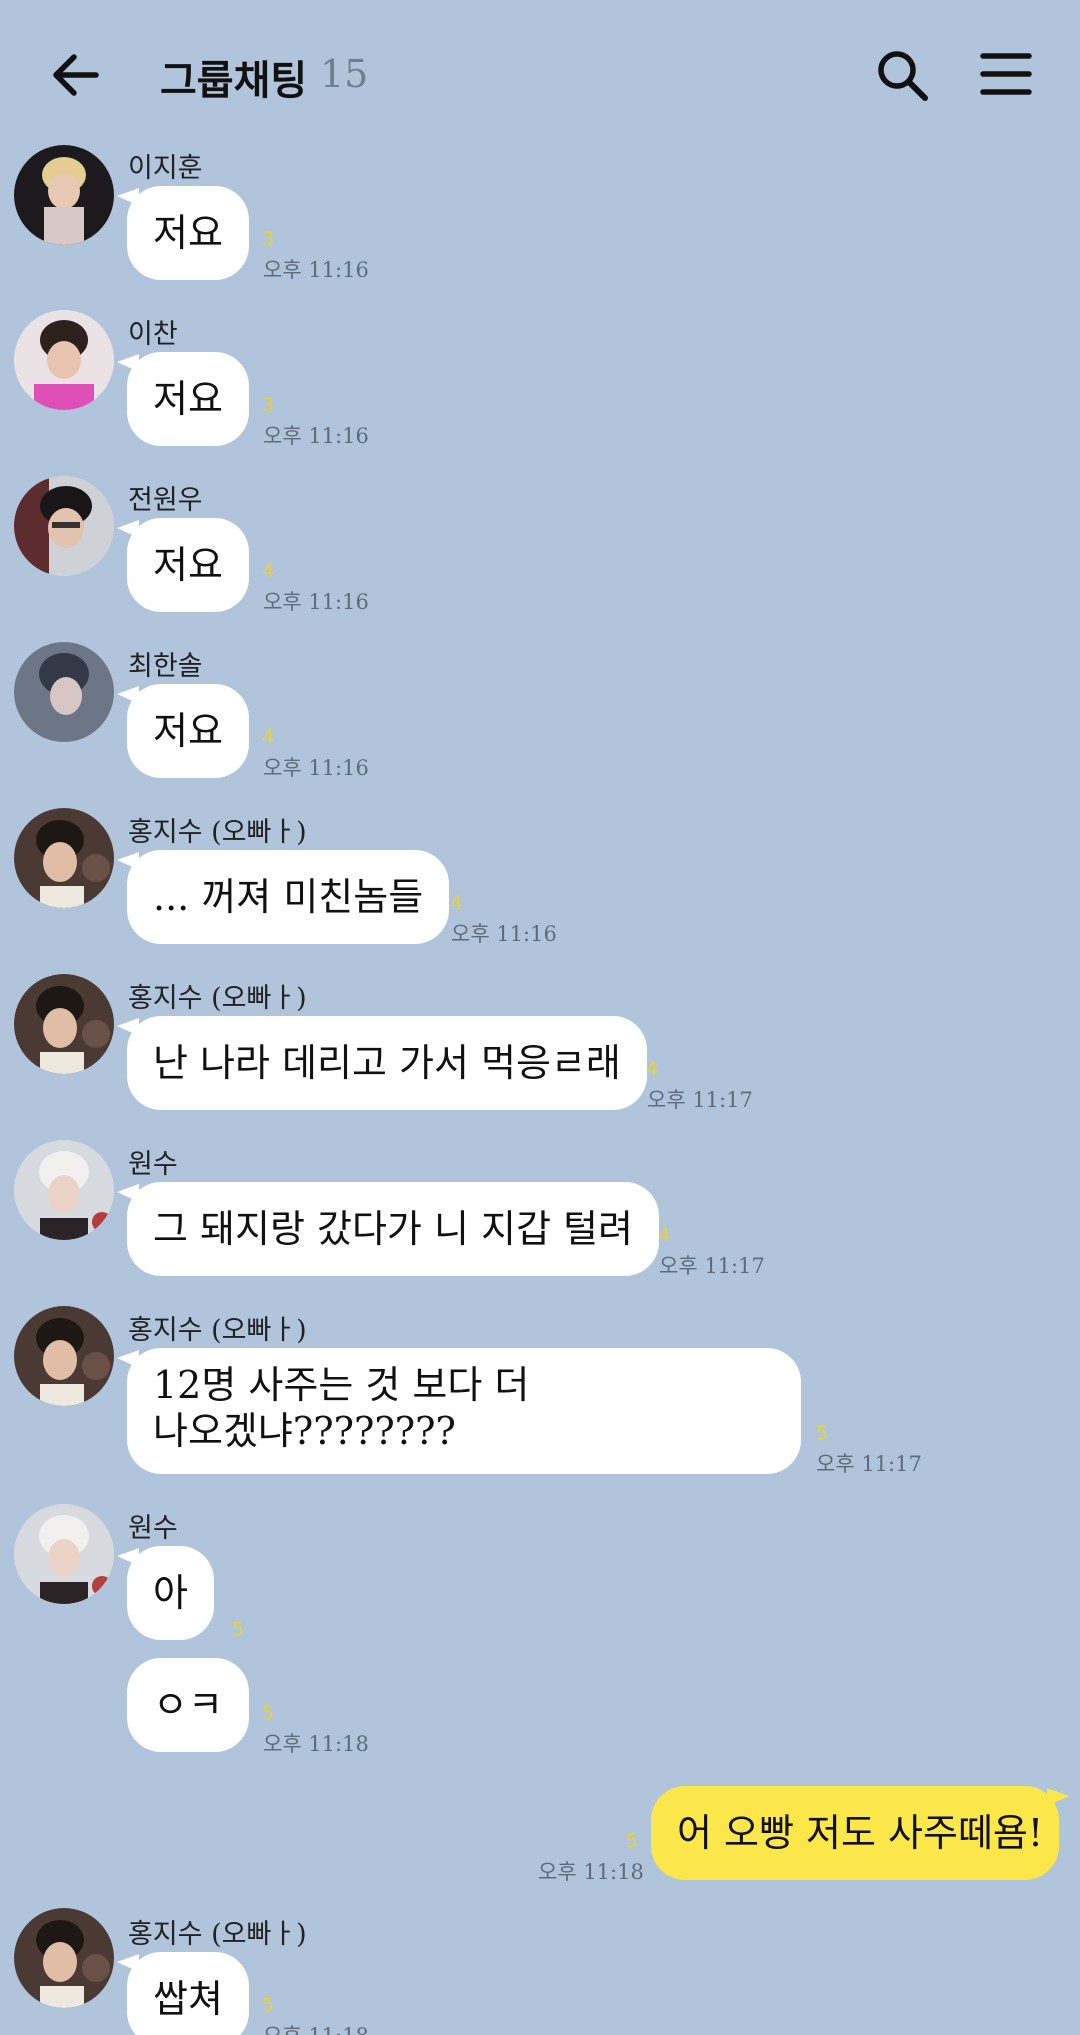 This screenshot has height=2035, width=1080. I want to click on message-text: 난 나라 데리고 가서 먹응ㄹ래, so click(387, 1063).